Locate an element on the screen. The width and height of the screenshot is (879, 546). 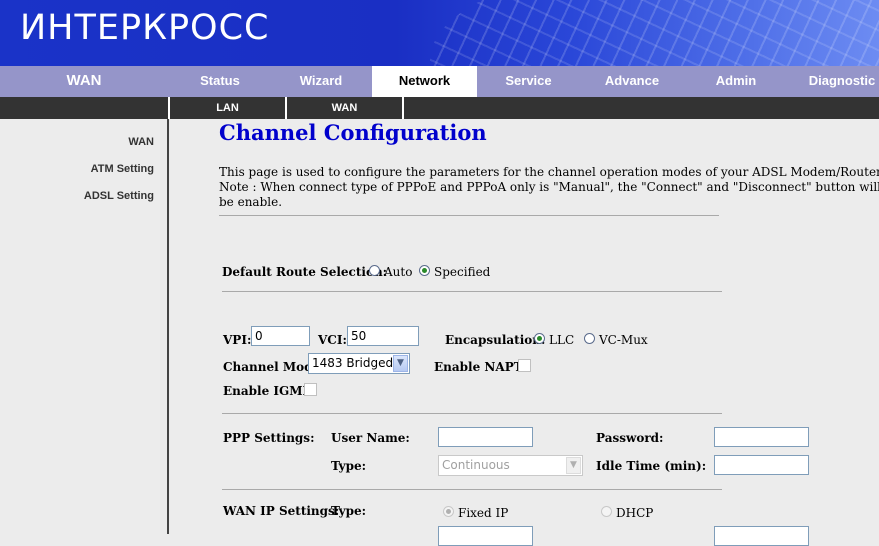
page-title: Channel Configuration is located at coordinates (353, 132).